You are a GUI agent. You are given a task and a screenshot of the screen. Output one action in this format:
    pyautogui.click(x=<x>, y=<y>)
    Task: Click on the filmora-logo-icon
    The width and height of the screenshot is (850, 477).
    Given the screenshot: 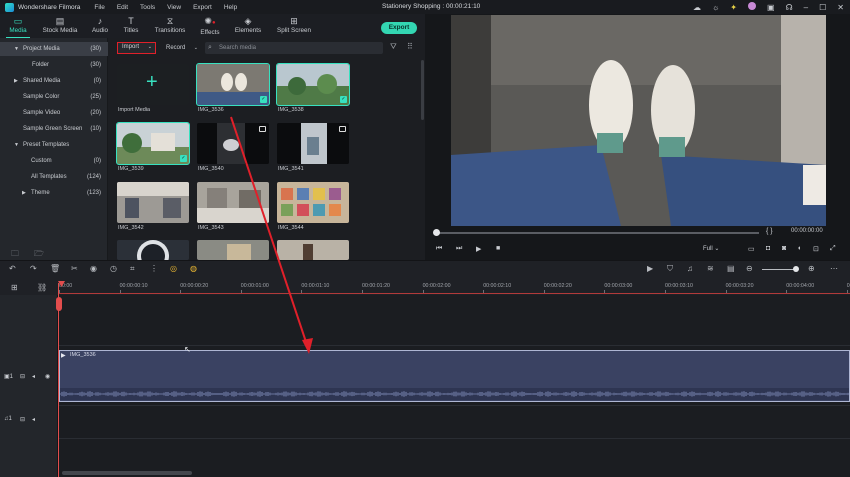 What is the action you would take?
    pyautogui.click(x=9, y=7)
    